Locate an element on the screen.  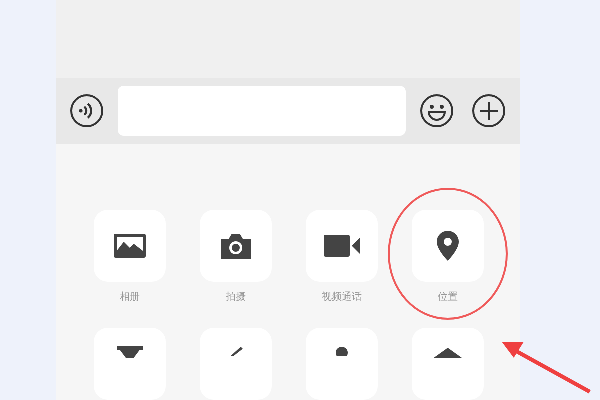
voice-button is located at coordinates (87, 111).